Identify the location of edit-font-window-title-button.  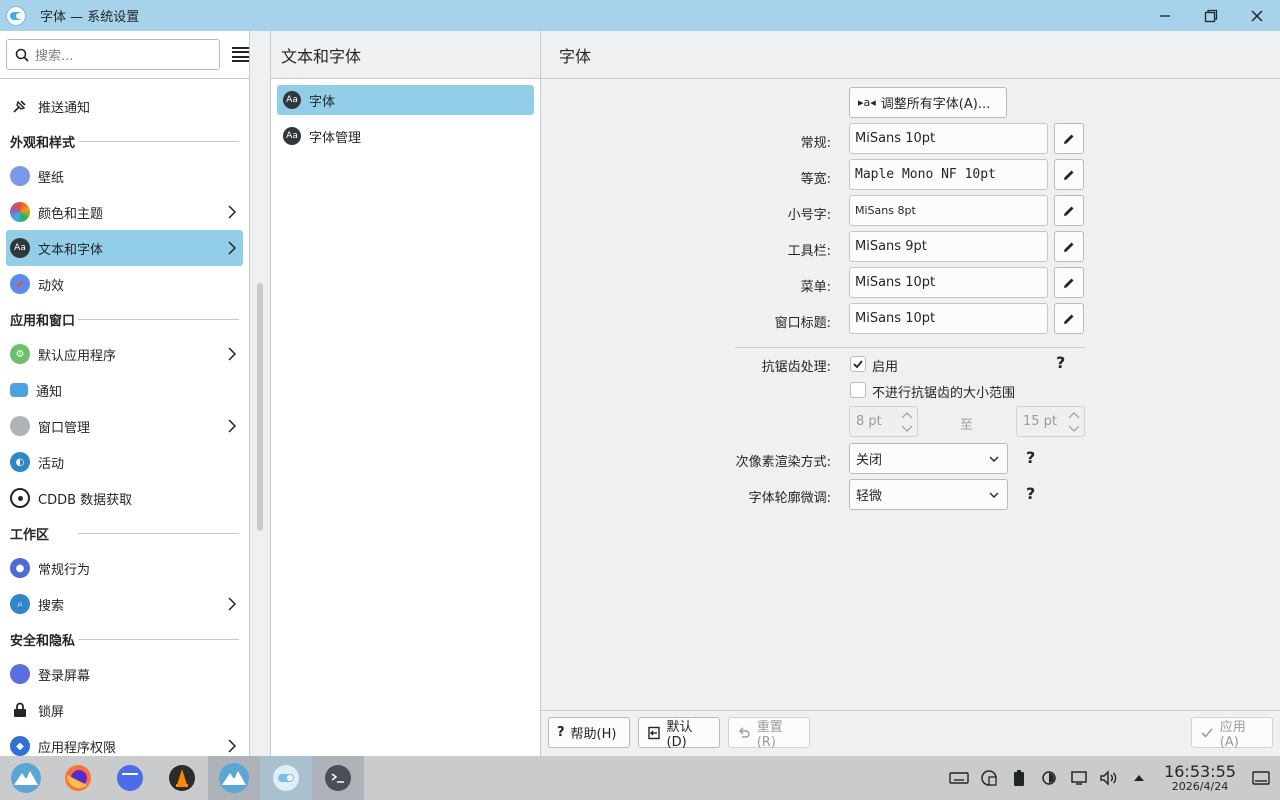
(1069, 318).